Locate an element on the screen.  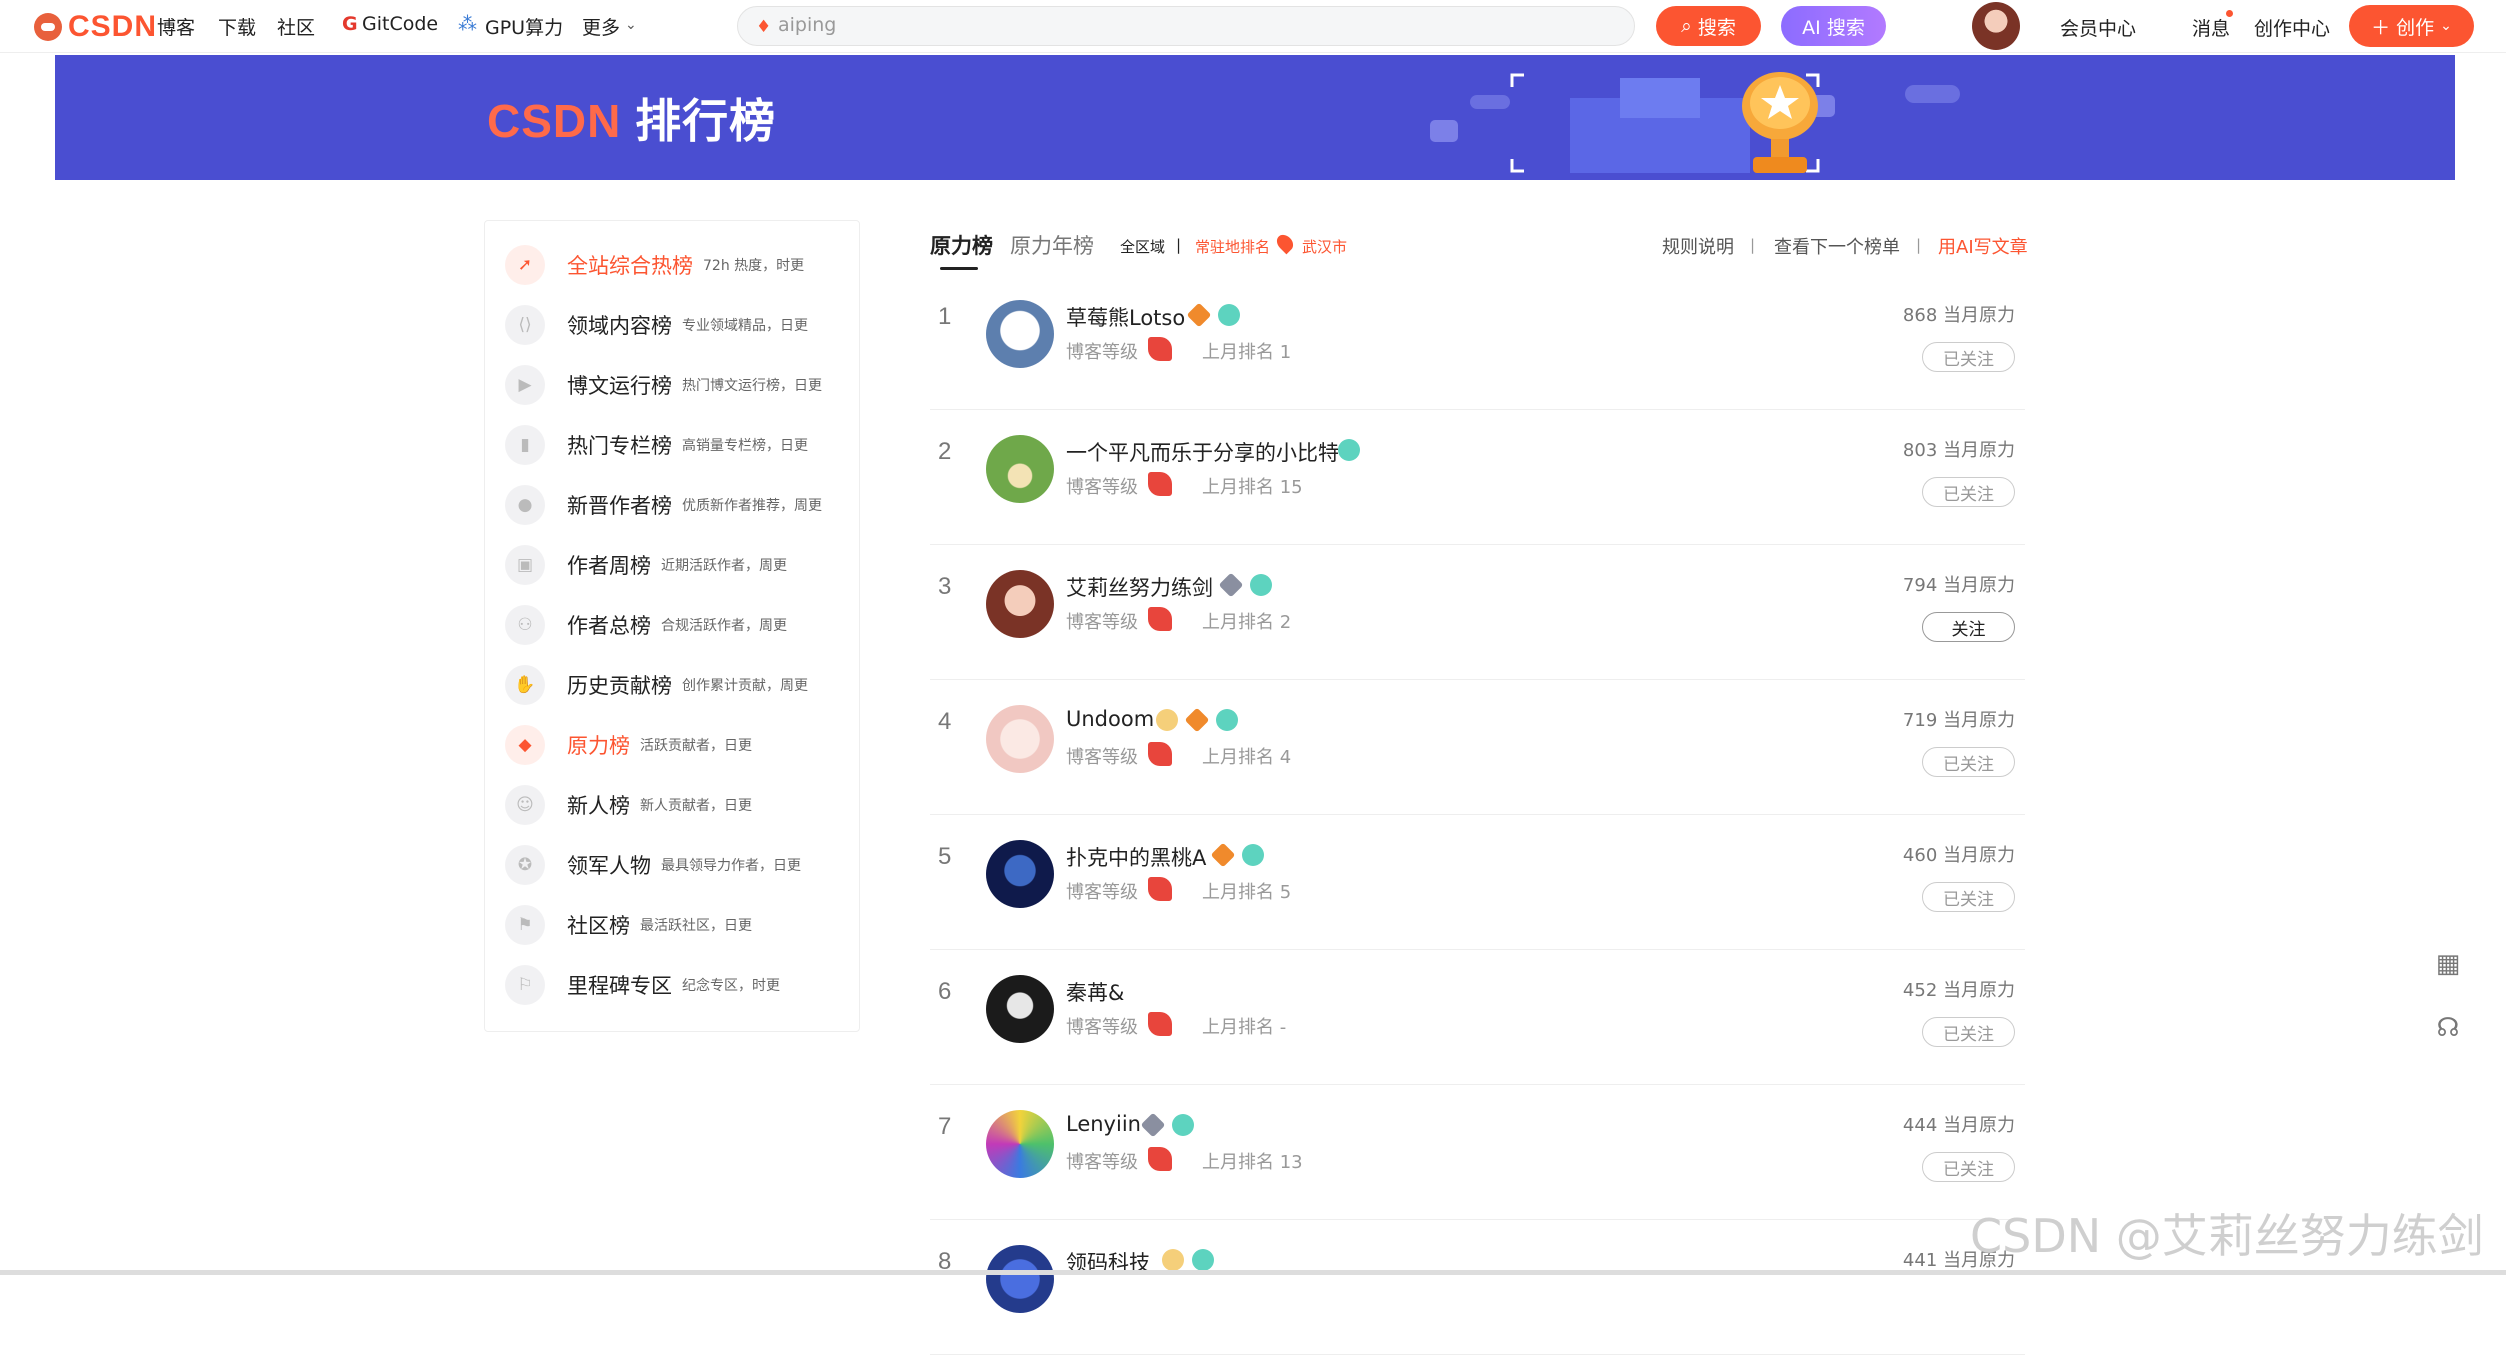
table-row: 2 一个平凡而乐于分享的小比特 博客等级 上月排名 15 803 当月原力 已关注 is located at coordinates (1477, 477).